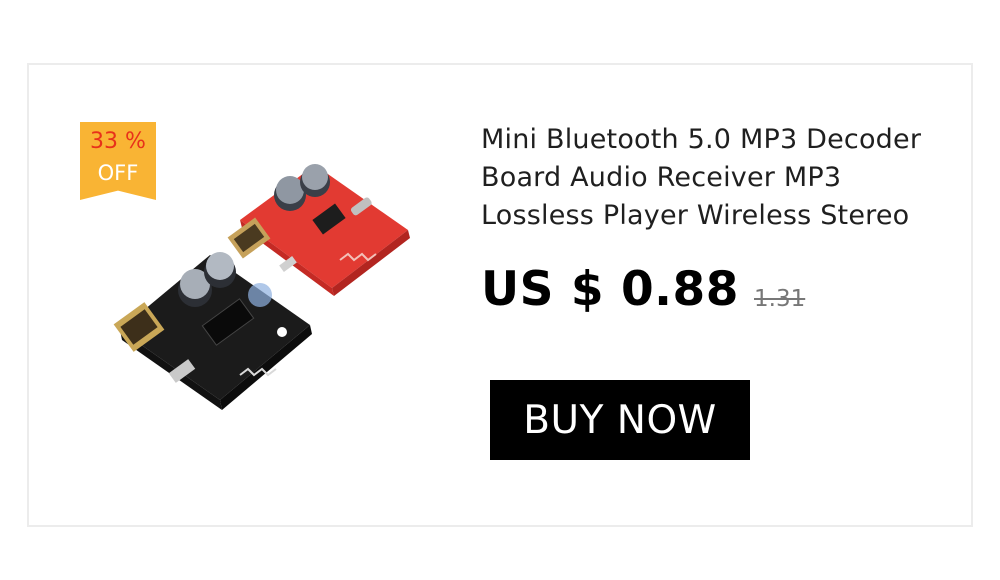  I want to click on current-price: US $ 0.88, so click(610, 289).